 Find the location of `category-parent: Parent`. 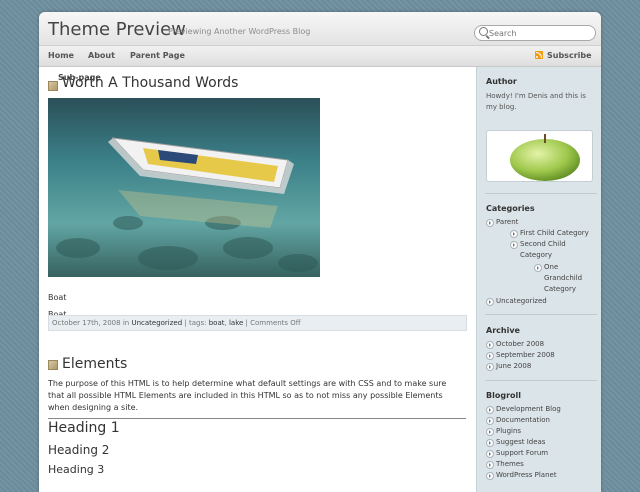

category-parent: Parent is located at coordinates (507, 222).